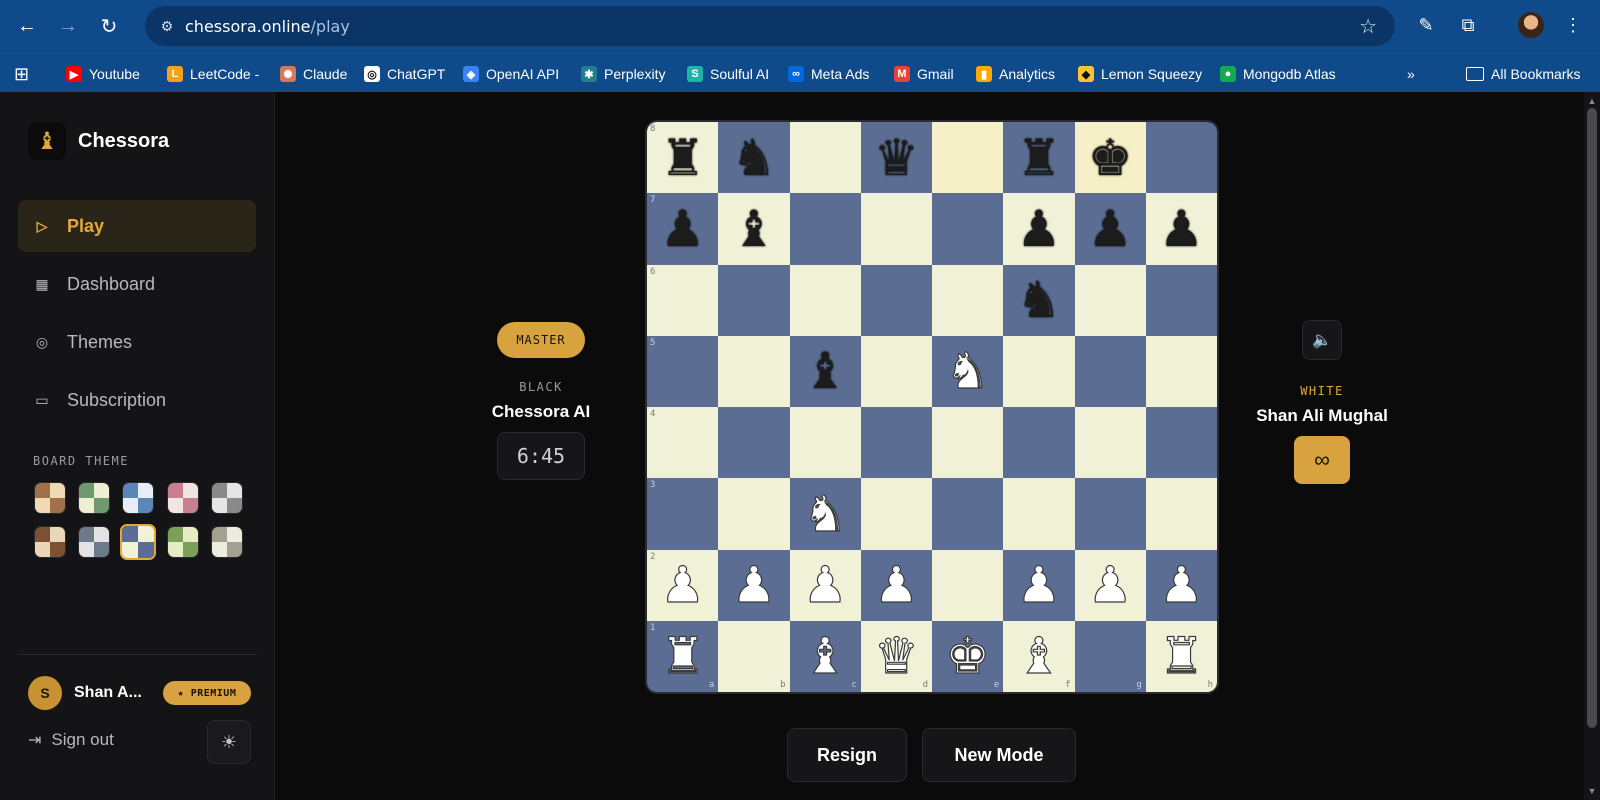  I want to click on square-h6, so click(1181, 300).